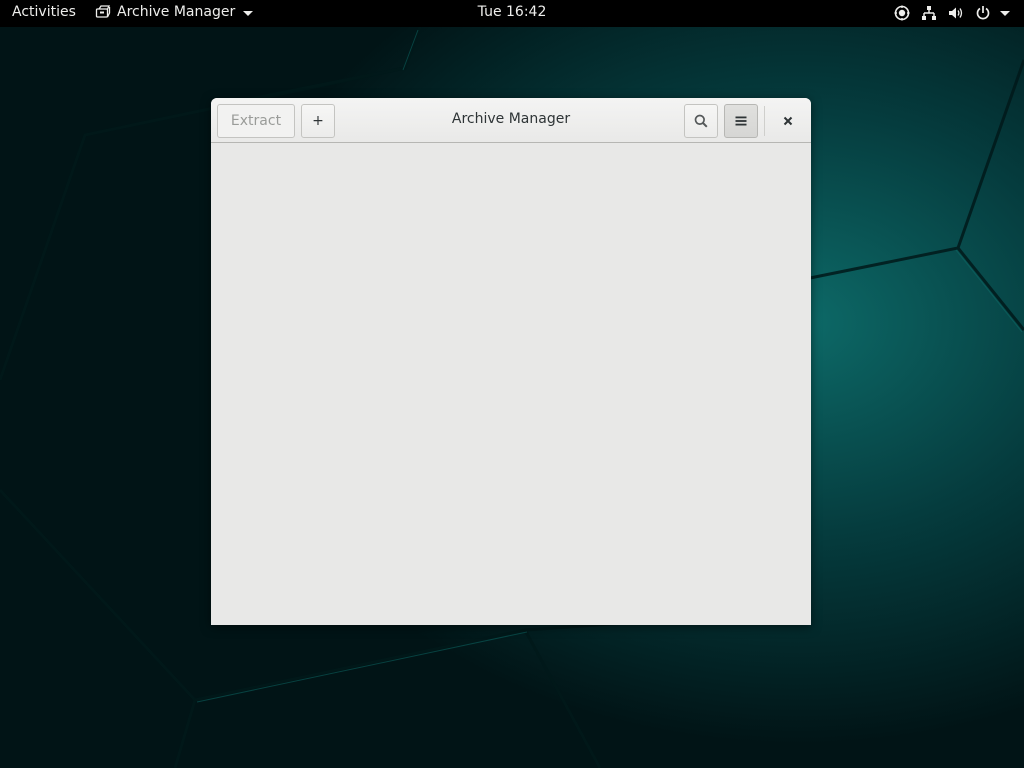 This screenshot has width=1024, height=768. What do you see at coordinates (318, 121) in the screenshot?
I see `add-files-button: +` at bounding box center [318, 121].